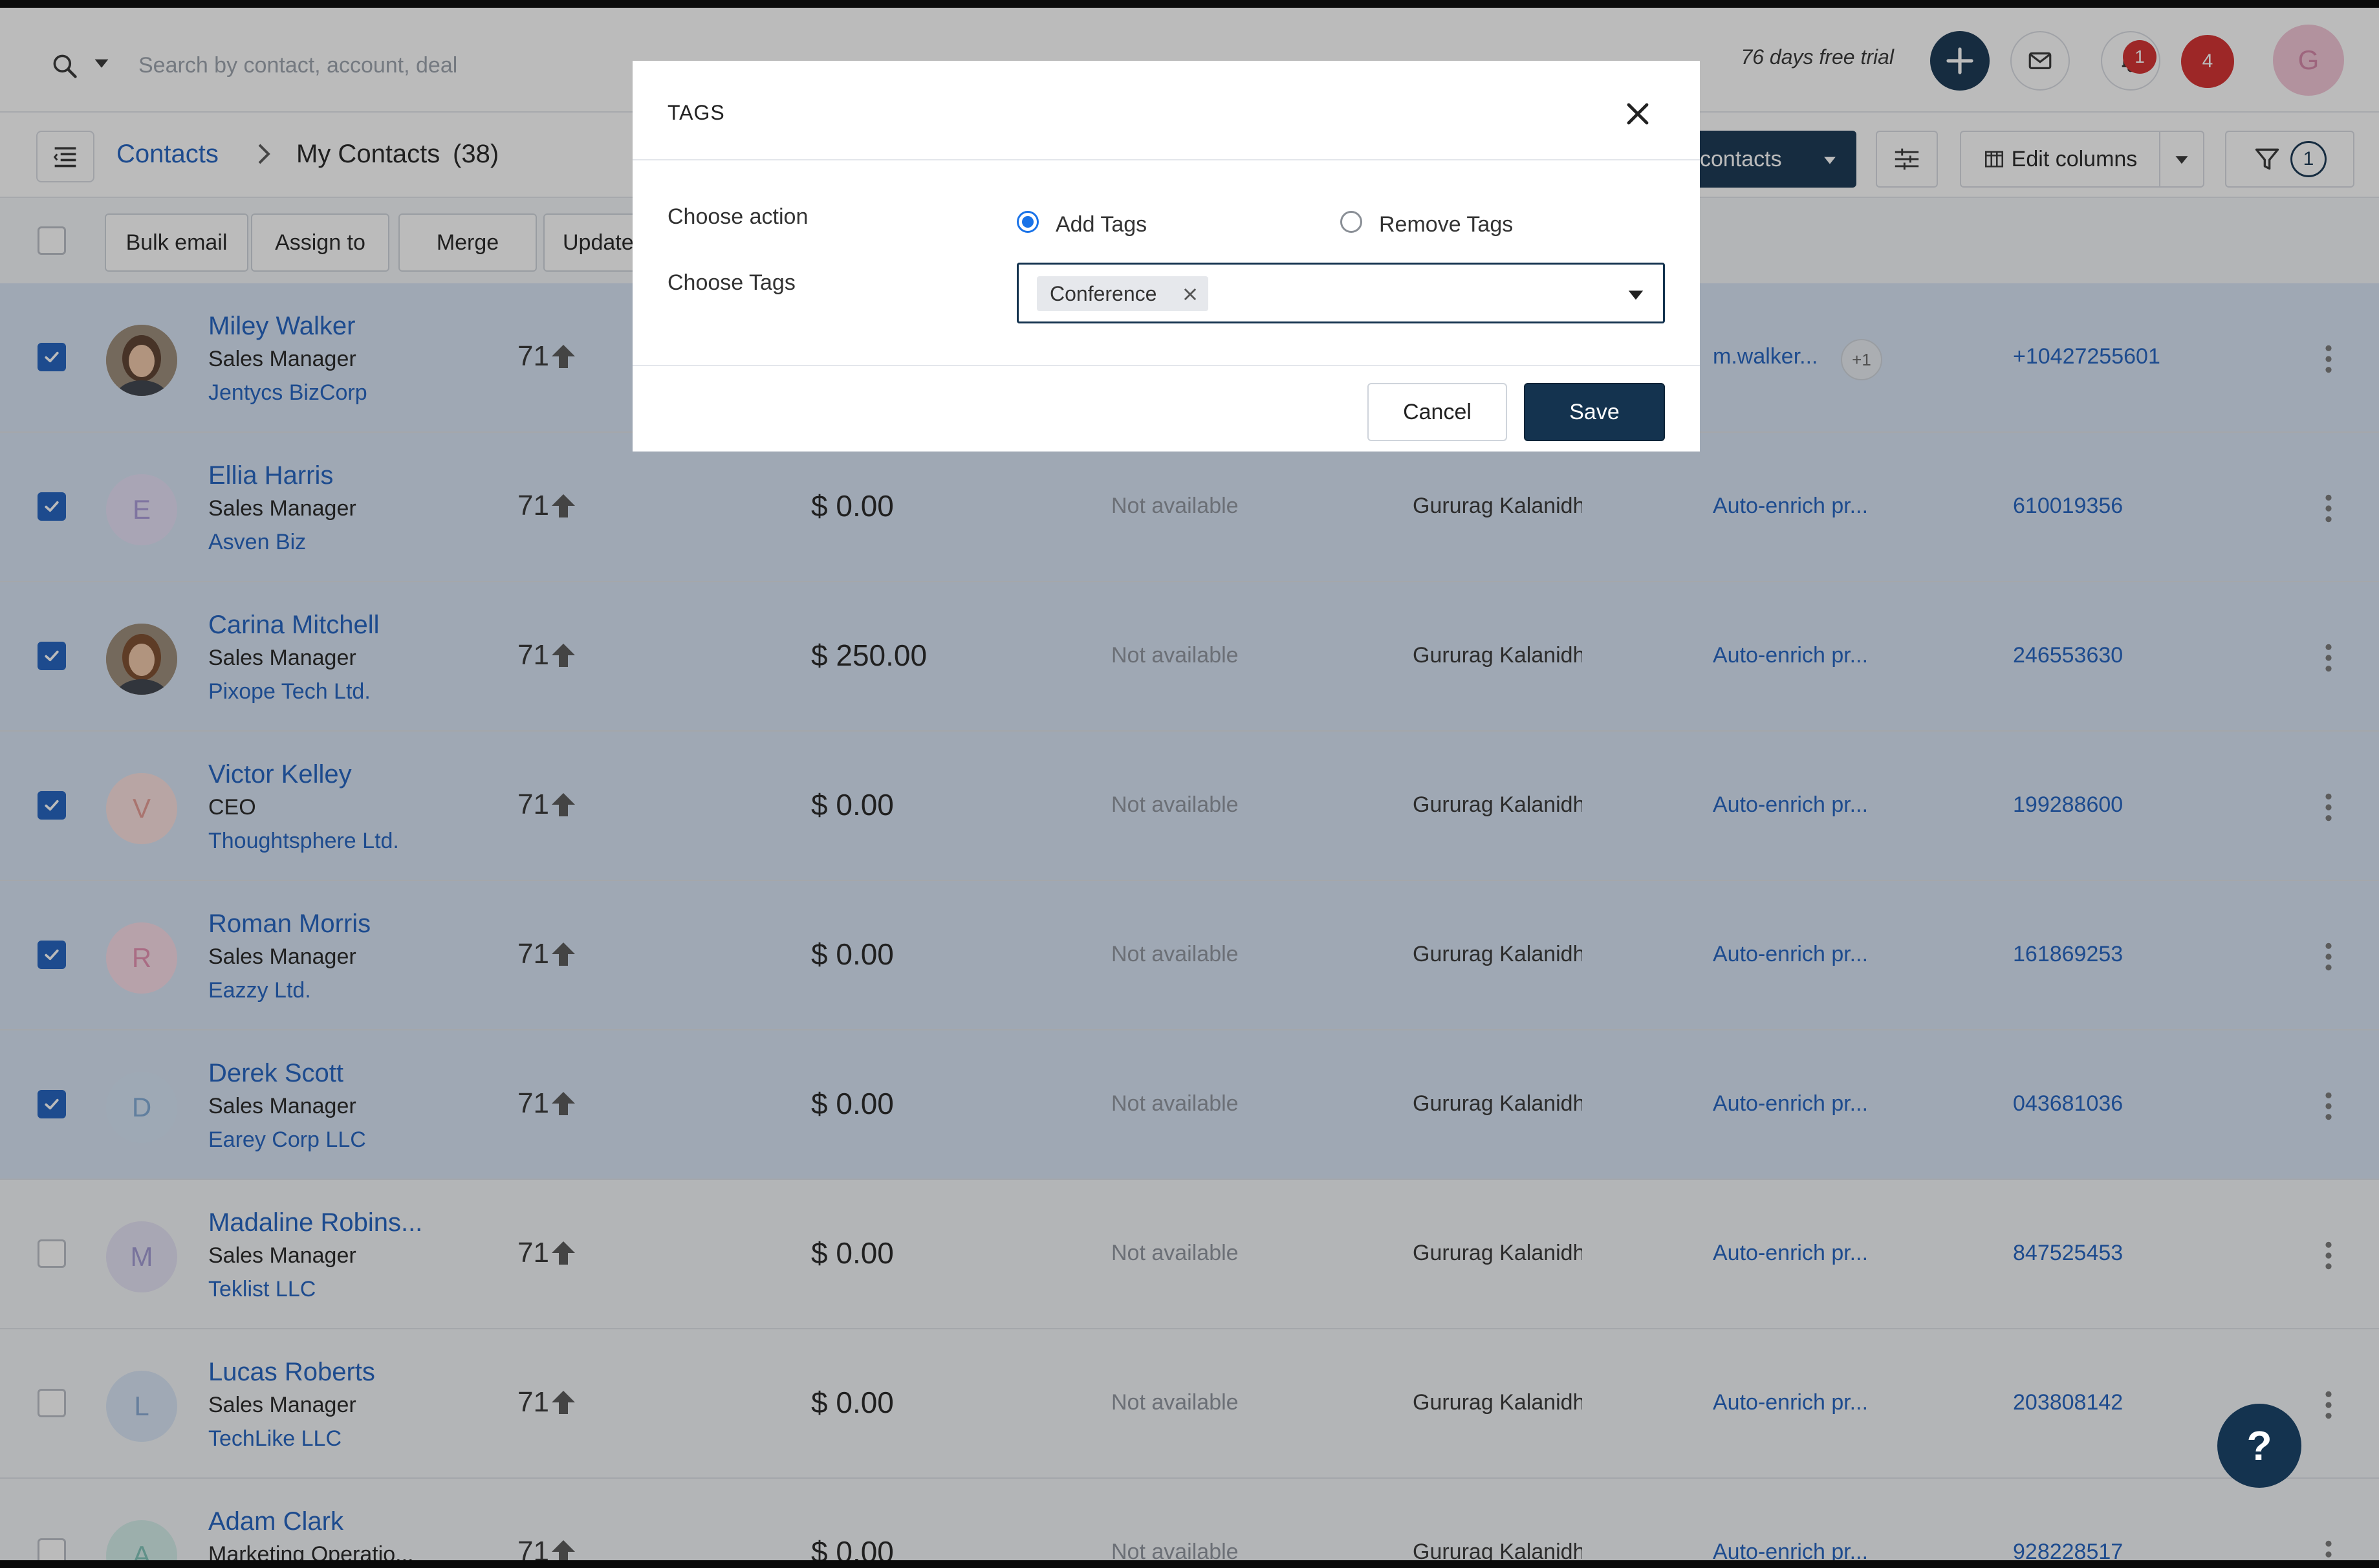  Describe the element at coordinates (732, 282) in the screenshot. I see `choose-tags-label: Choose Tags` at that location.